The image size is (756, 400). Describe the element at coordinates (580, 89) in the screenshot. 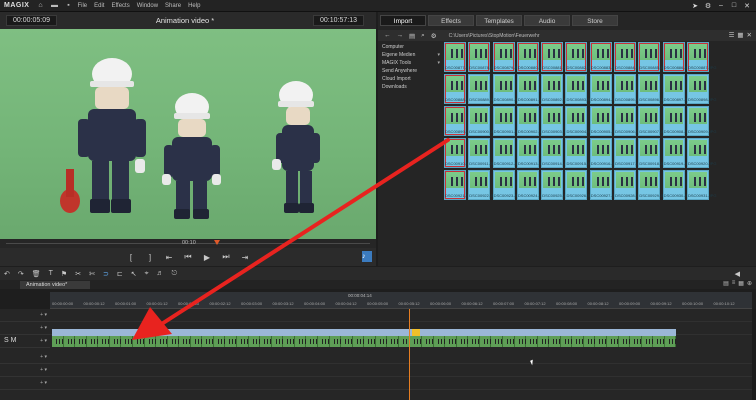

I see `thumbnail-item: DSC00893.JPG` at that location.